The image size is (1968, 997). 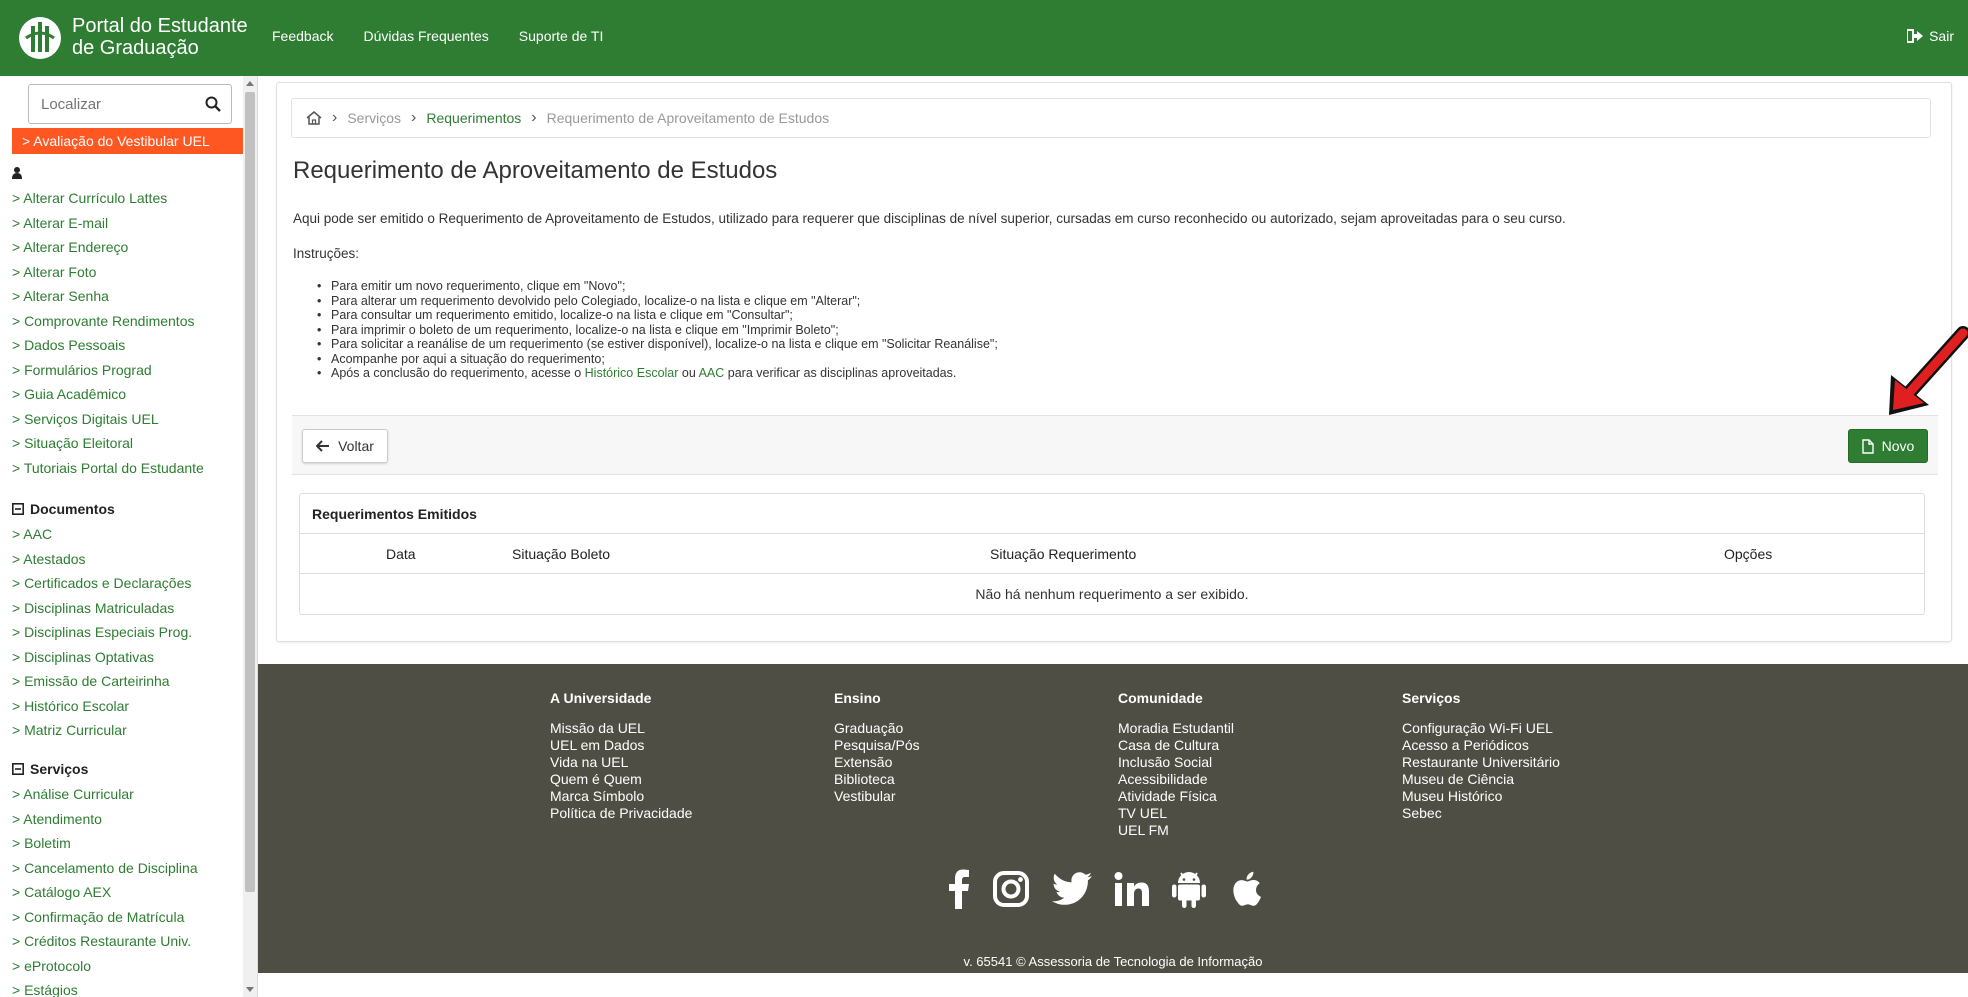 What do you see at coordinates (129, 534) in the screenshot?
I see `sidebar-item-aac: > AAC` at bounding box center [129, 534].